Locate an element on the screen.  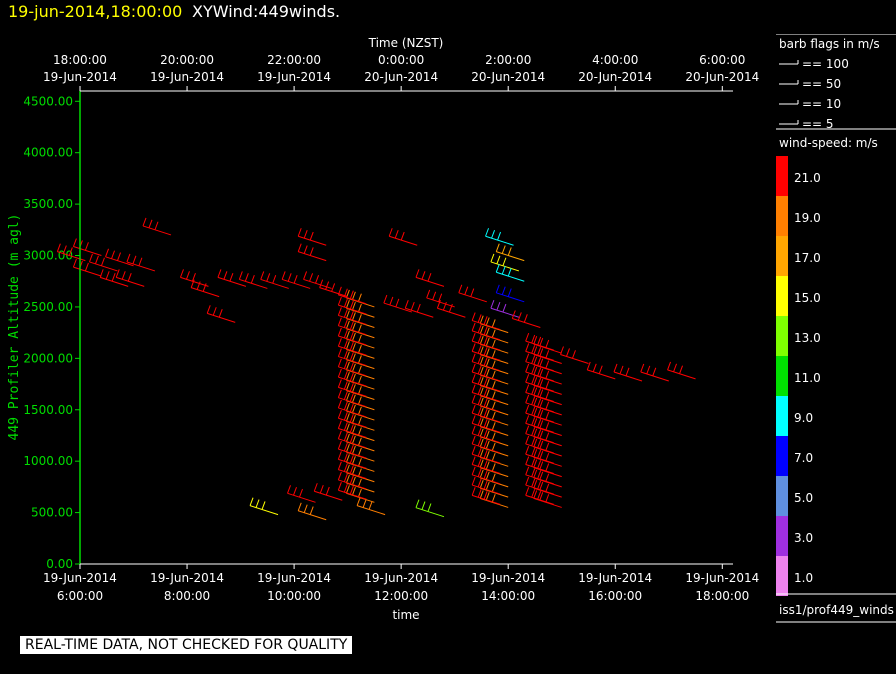
top-tick-time: 4:00:00 is located at coordinates (615, 60).